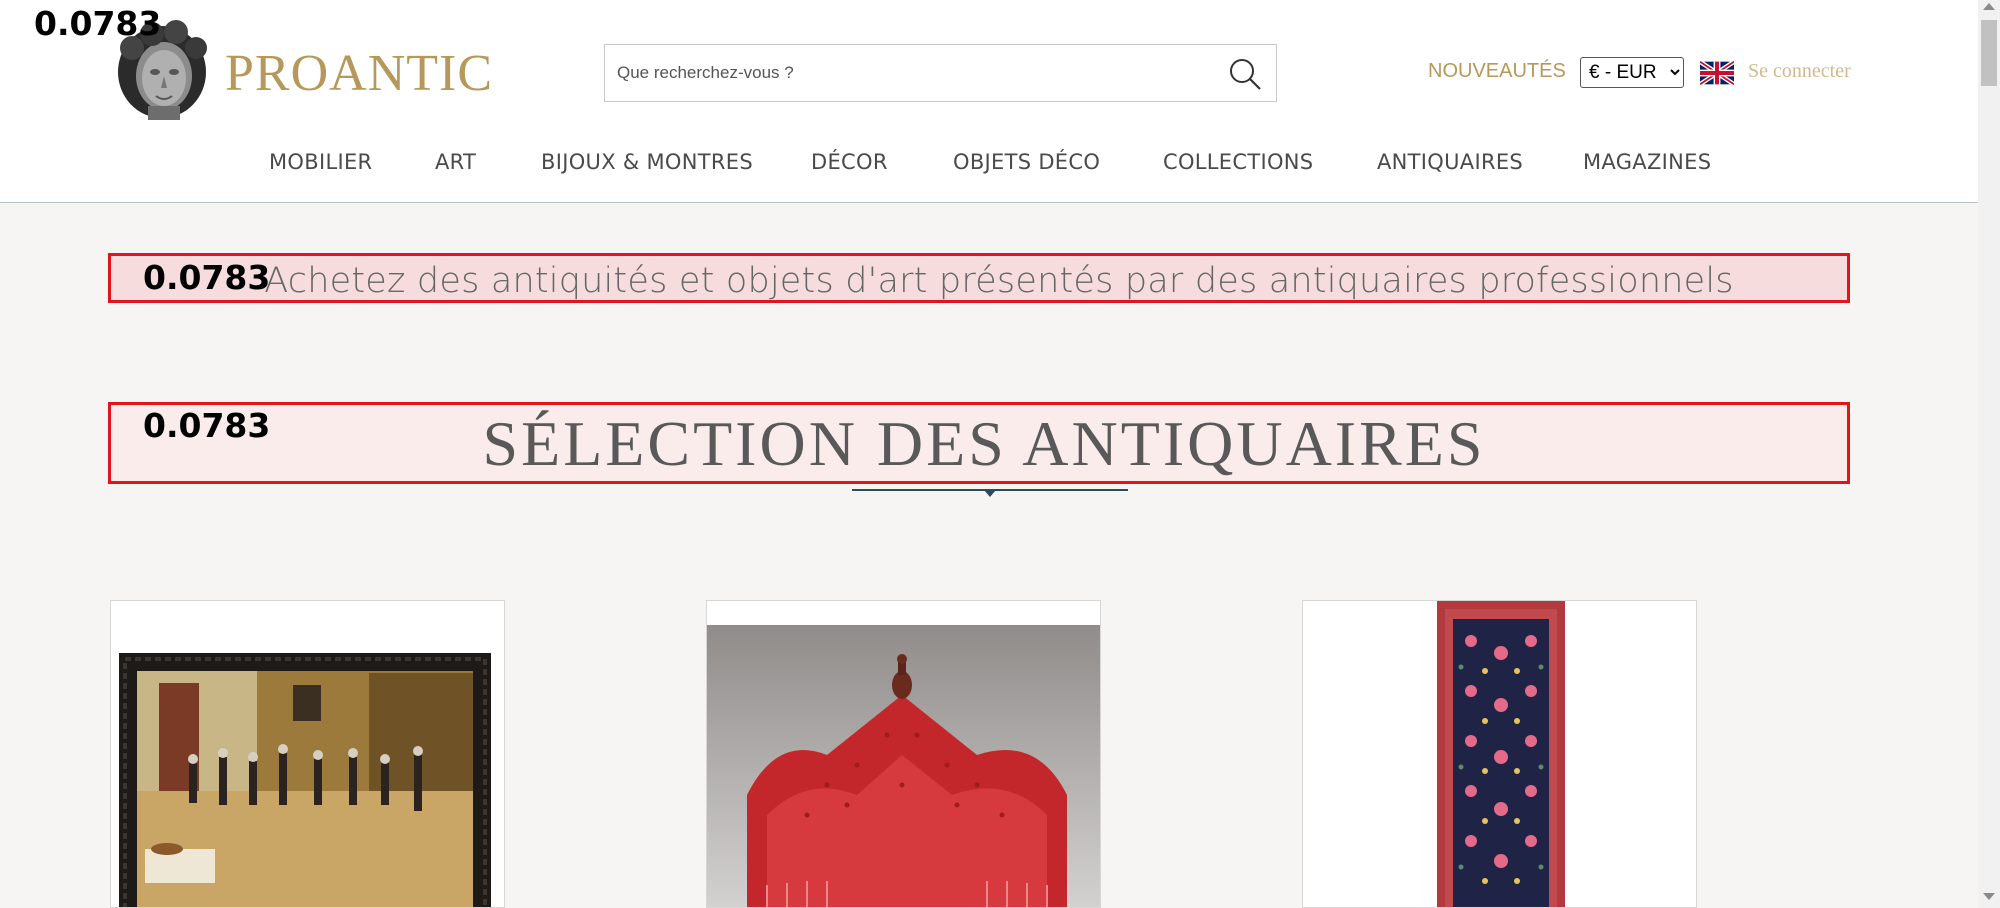 This screenshot has height=908, width=2000. Describe the element at coordinates (1450, 162) in the screenshot. I see `nav-item-antiquaires: ANTIQUAIRES` at that location.